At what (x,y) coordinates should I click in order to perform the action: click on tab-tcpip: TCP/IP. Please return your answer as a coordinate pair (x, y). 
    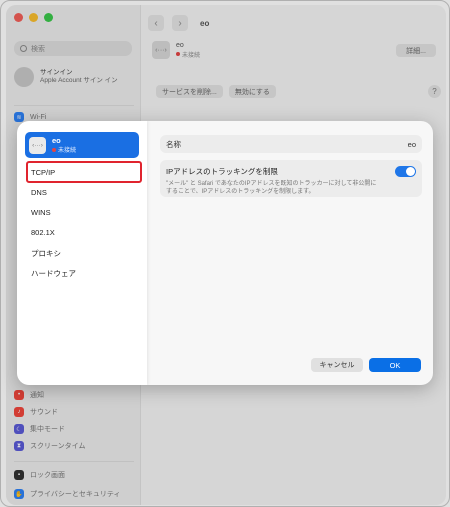
    Looking at the image, I should click on (43, 172).